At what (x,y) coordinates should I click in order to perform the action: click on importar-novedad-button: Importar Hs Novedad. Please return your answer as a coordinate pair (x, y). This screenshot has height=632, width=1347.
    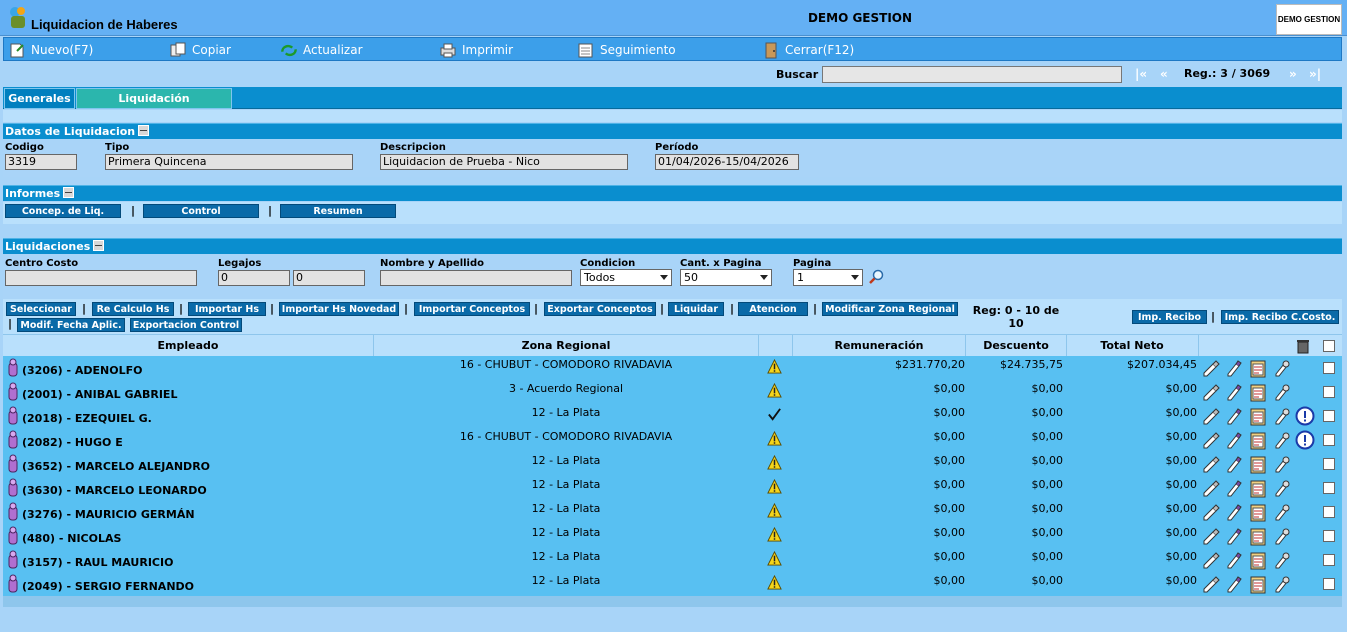
    Looking at the image, I should click on (339, 309).